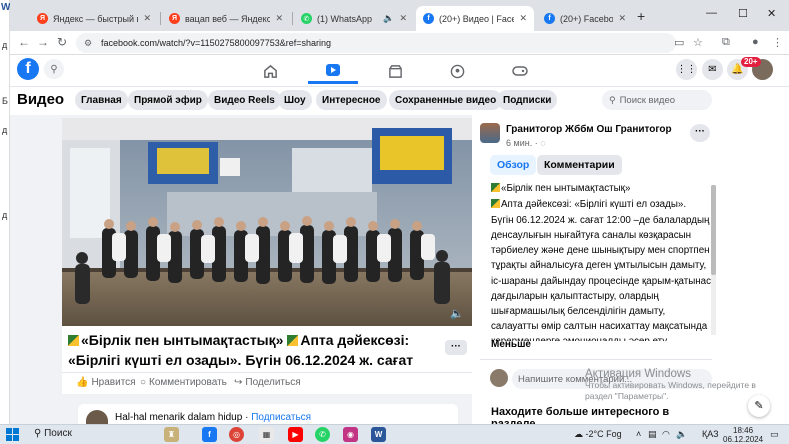 The image size is (789, 444). What do you see at coordinates (295, 434) in the screenshot?
I see `youtube-icon: ▶` at bounding box center [295, 434].